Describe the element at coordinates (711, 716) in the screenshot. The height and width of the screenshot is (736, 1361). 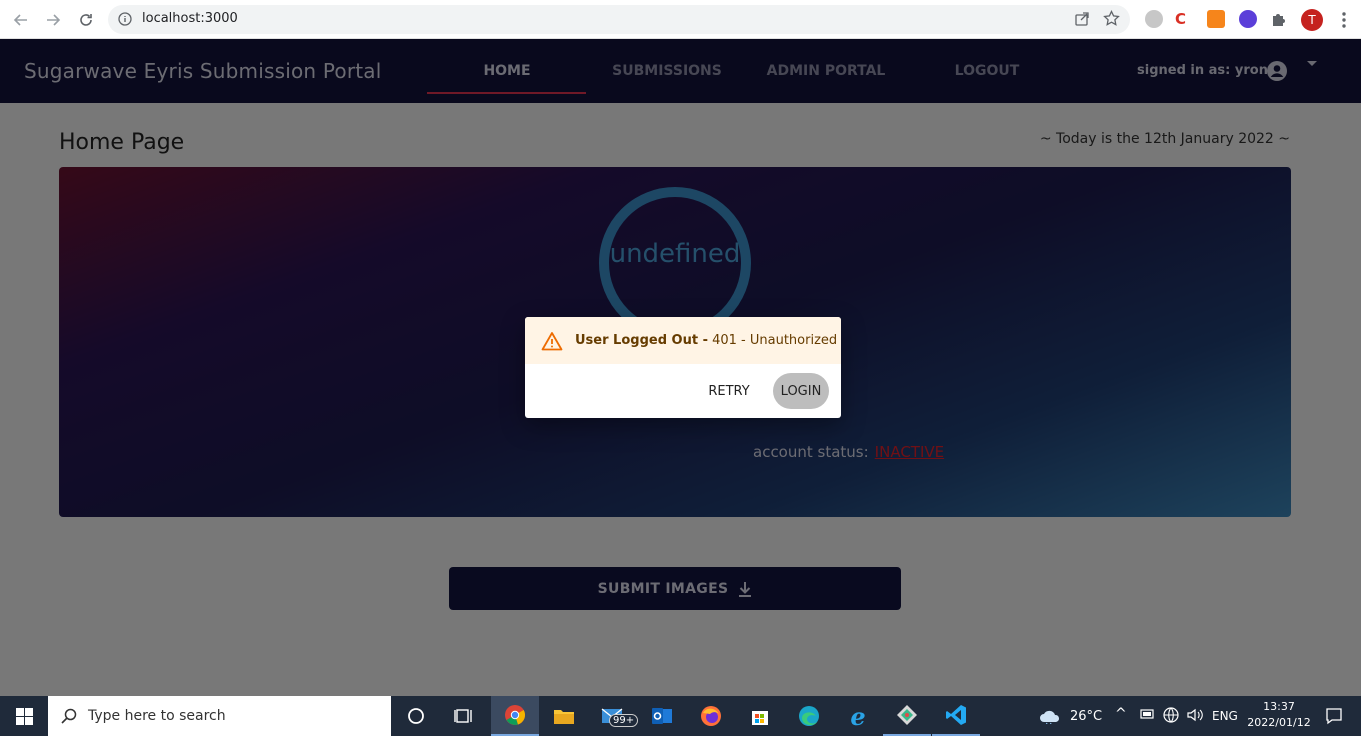
I see `firefox-icon` at that location.